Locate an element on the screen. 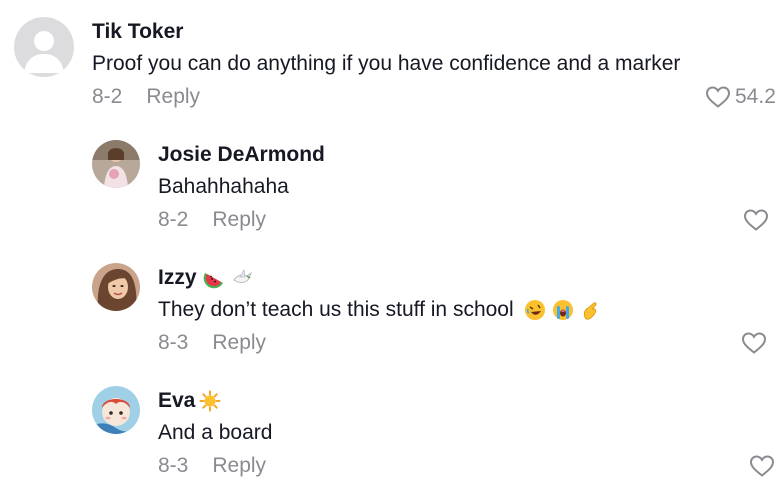 The width and height of the screenshot is (776, 487). rolling-laughing-emoji is located at coordinates (535, 310).